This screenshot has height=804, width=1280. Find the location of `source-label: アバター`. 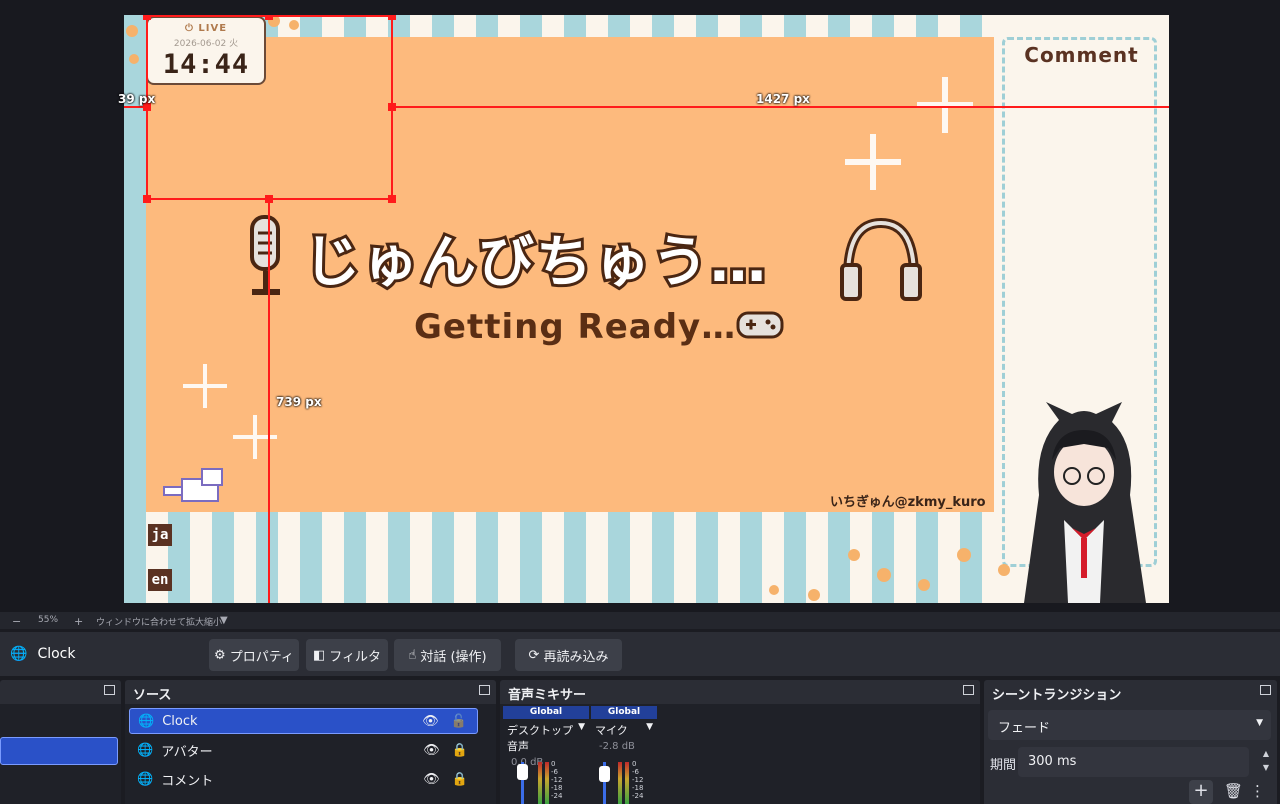

source-label: アバター is located at coordinates (187, 752).